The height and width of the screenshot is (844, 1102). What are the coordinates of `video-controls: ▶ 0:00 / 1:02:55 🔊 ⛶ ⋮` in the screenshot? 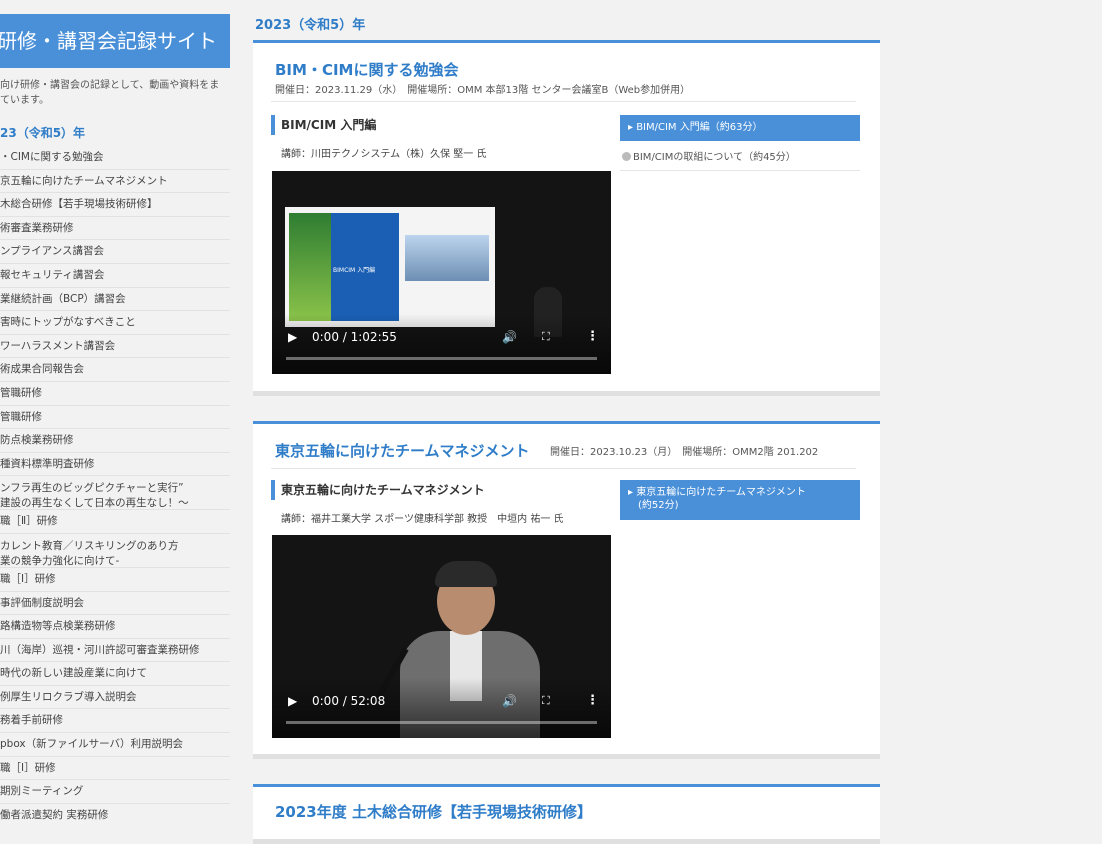 It's located at (441, 344).